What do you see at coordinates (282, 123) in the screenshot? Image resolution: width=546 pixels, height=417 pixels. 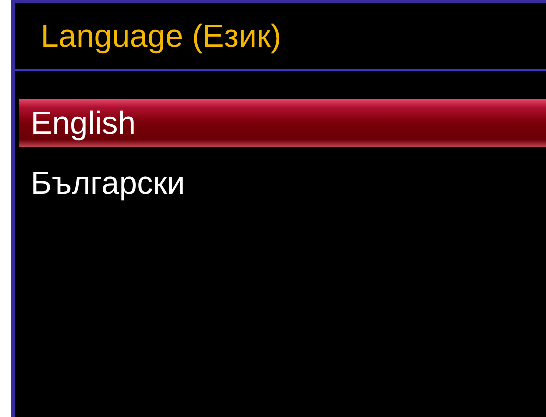 I see `language-option: English` at bounding box center [282, 123].